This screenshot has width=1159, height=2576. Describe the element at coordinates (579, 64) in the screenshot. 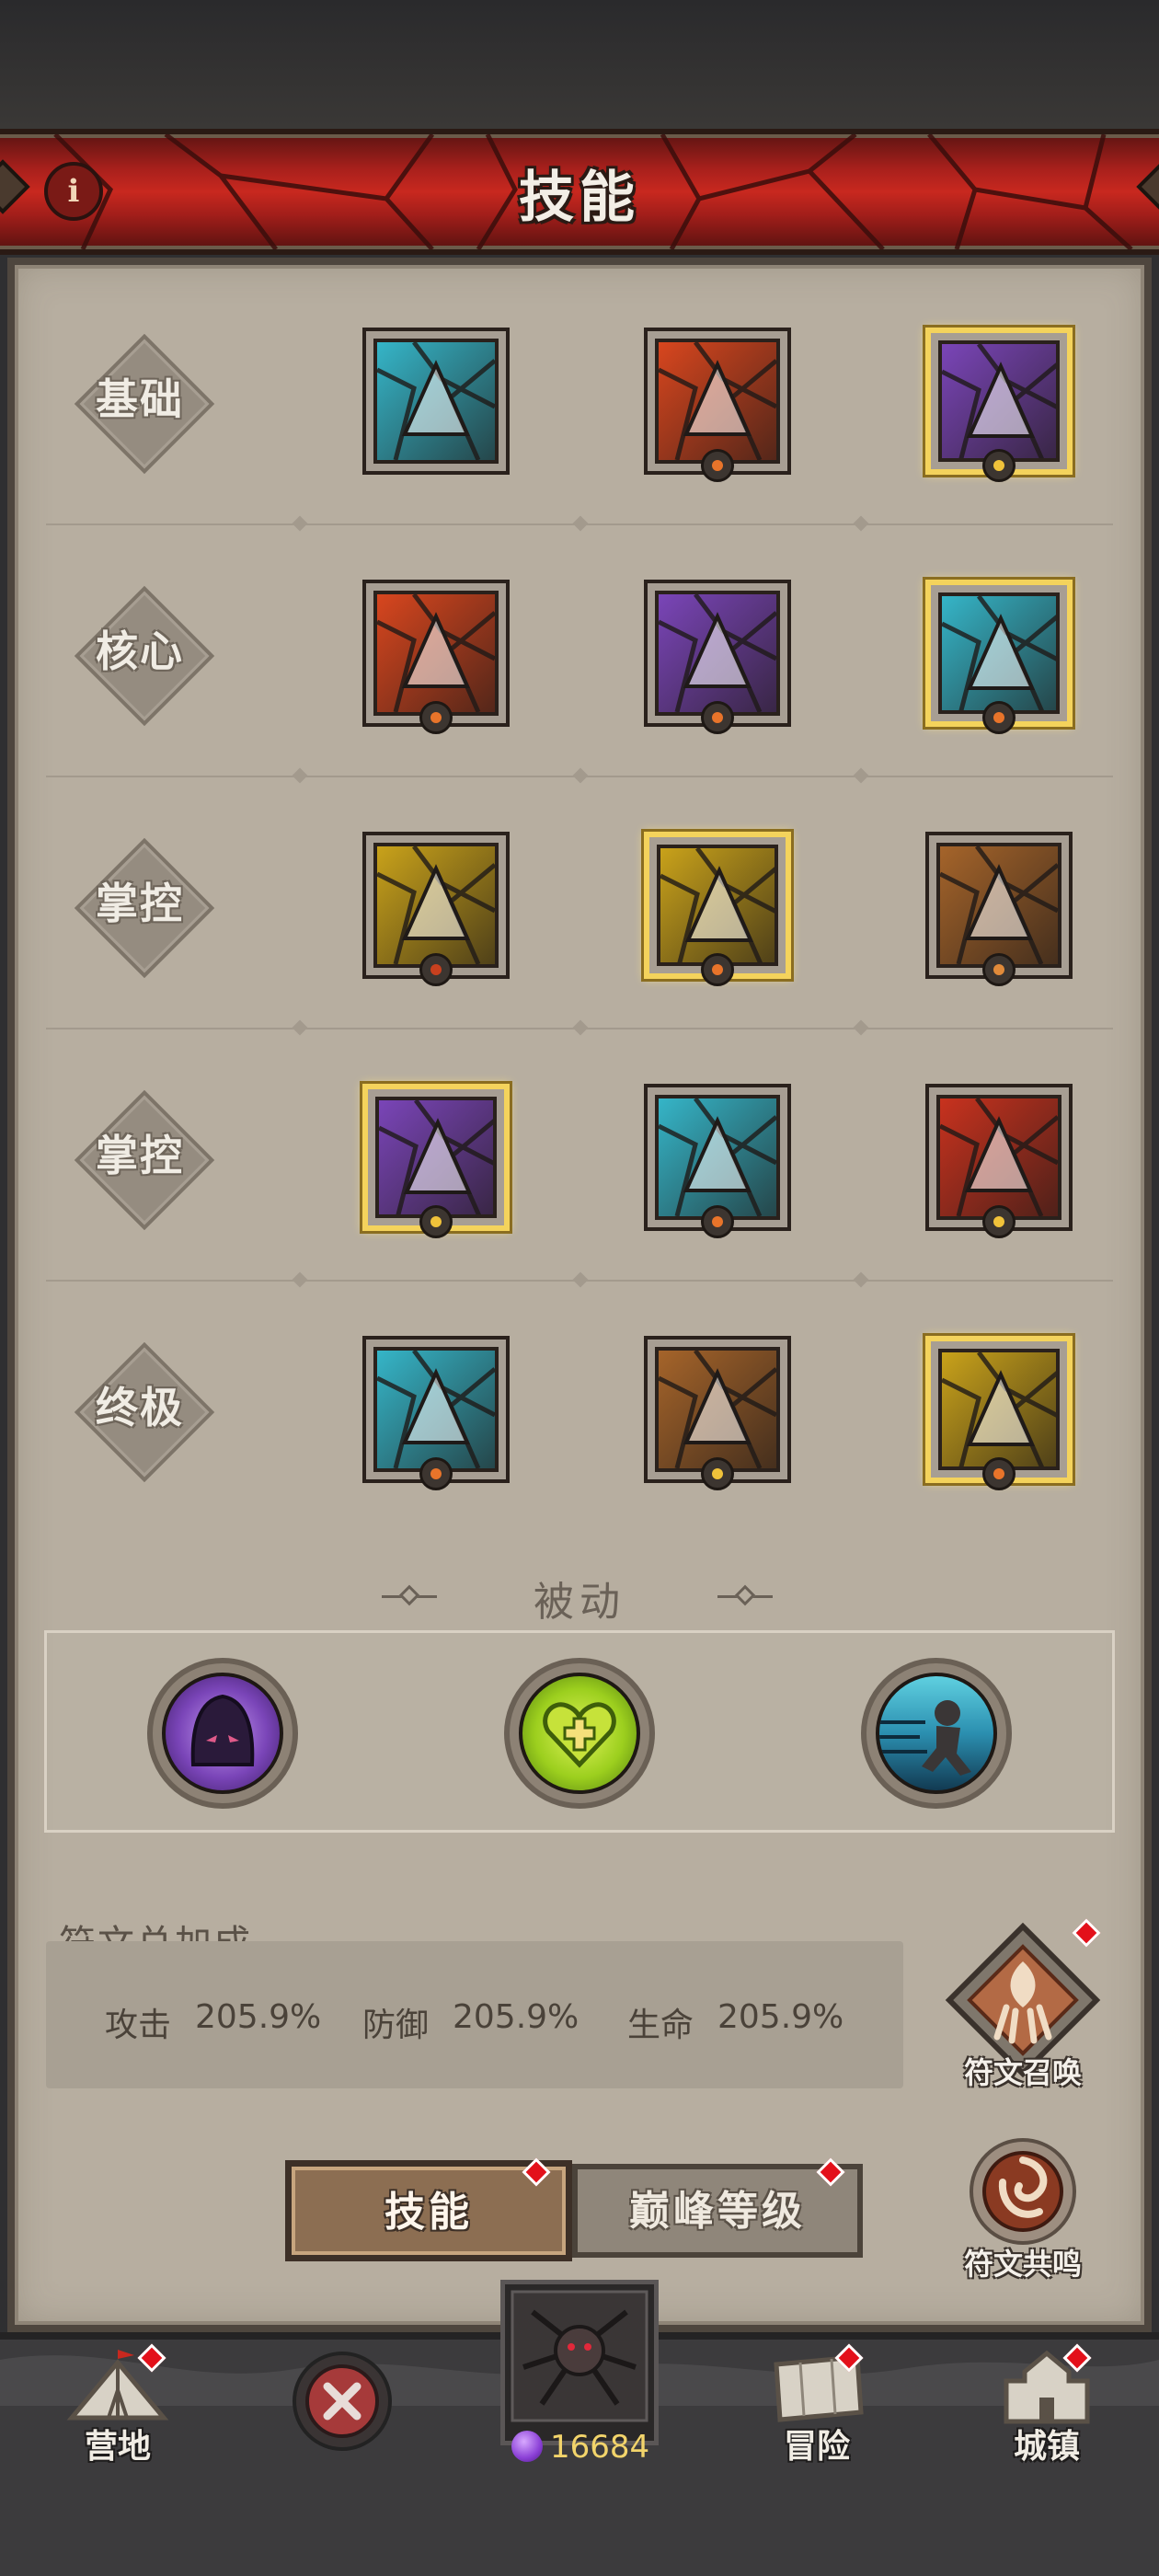

I see `top-bar-background` at that location.